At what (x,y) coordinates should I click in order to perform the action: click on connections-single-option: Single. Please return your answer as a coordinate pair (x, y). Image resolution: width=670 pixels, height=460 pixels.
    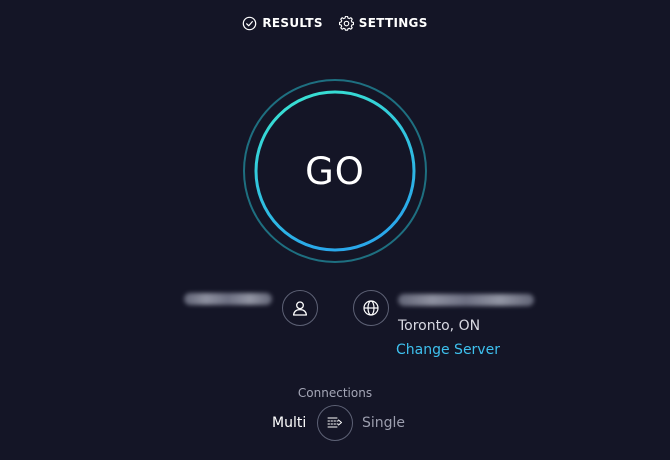
    Looking at the image, I should click on (383, 423).